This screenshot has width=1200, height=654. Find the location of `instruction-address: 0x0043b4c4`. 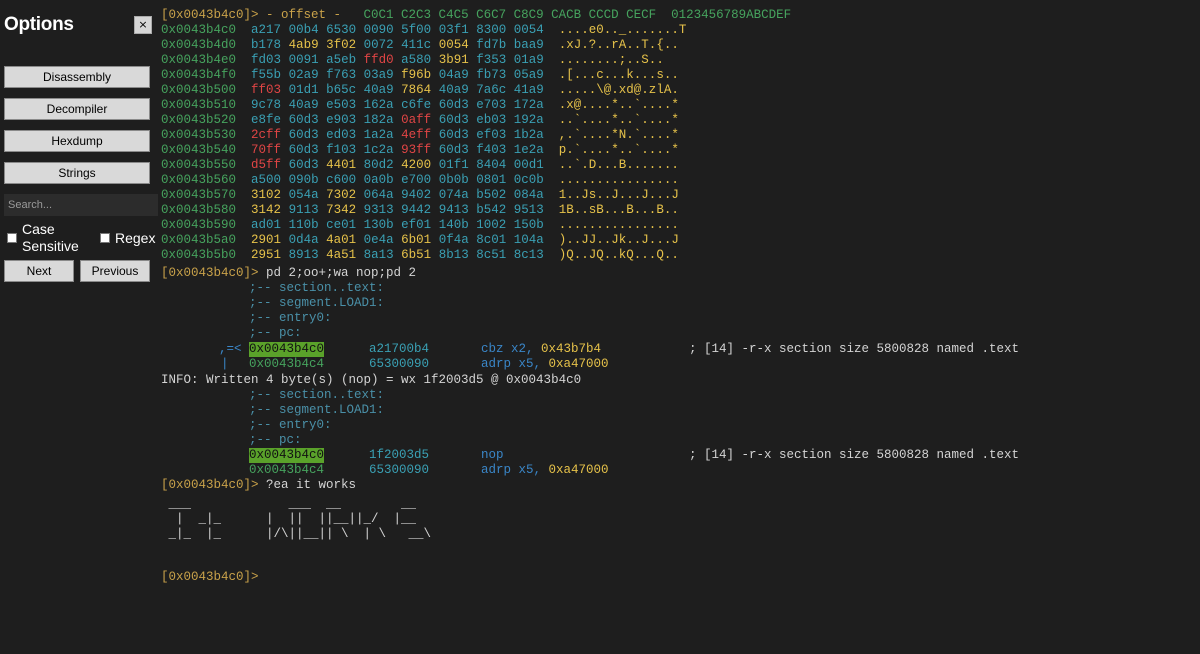

instruction-address: 0x0043b4c4 is located at coordinates (287, 470).